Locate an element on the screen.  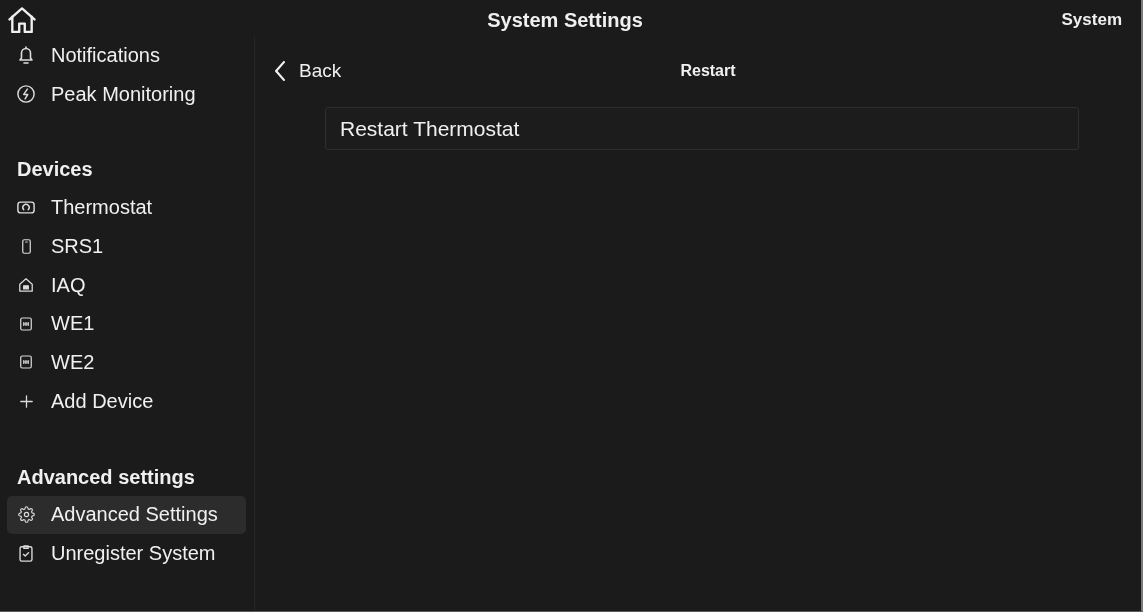
plus-icon is located at coordinates (26, 401).